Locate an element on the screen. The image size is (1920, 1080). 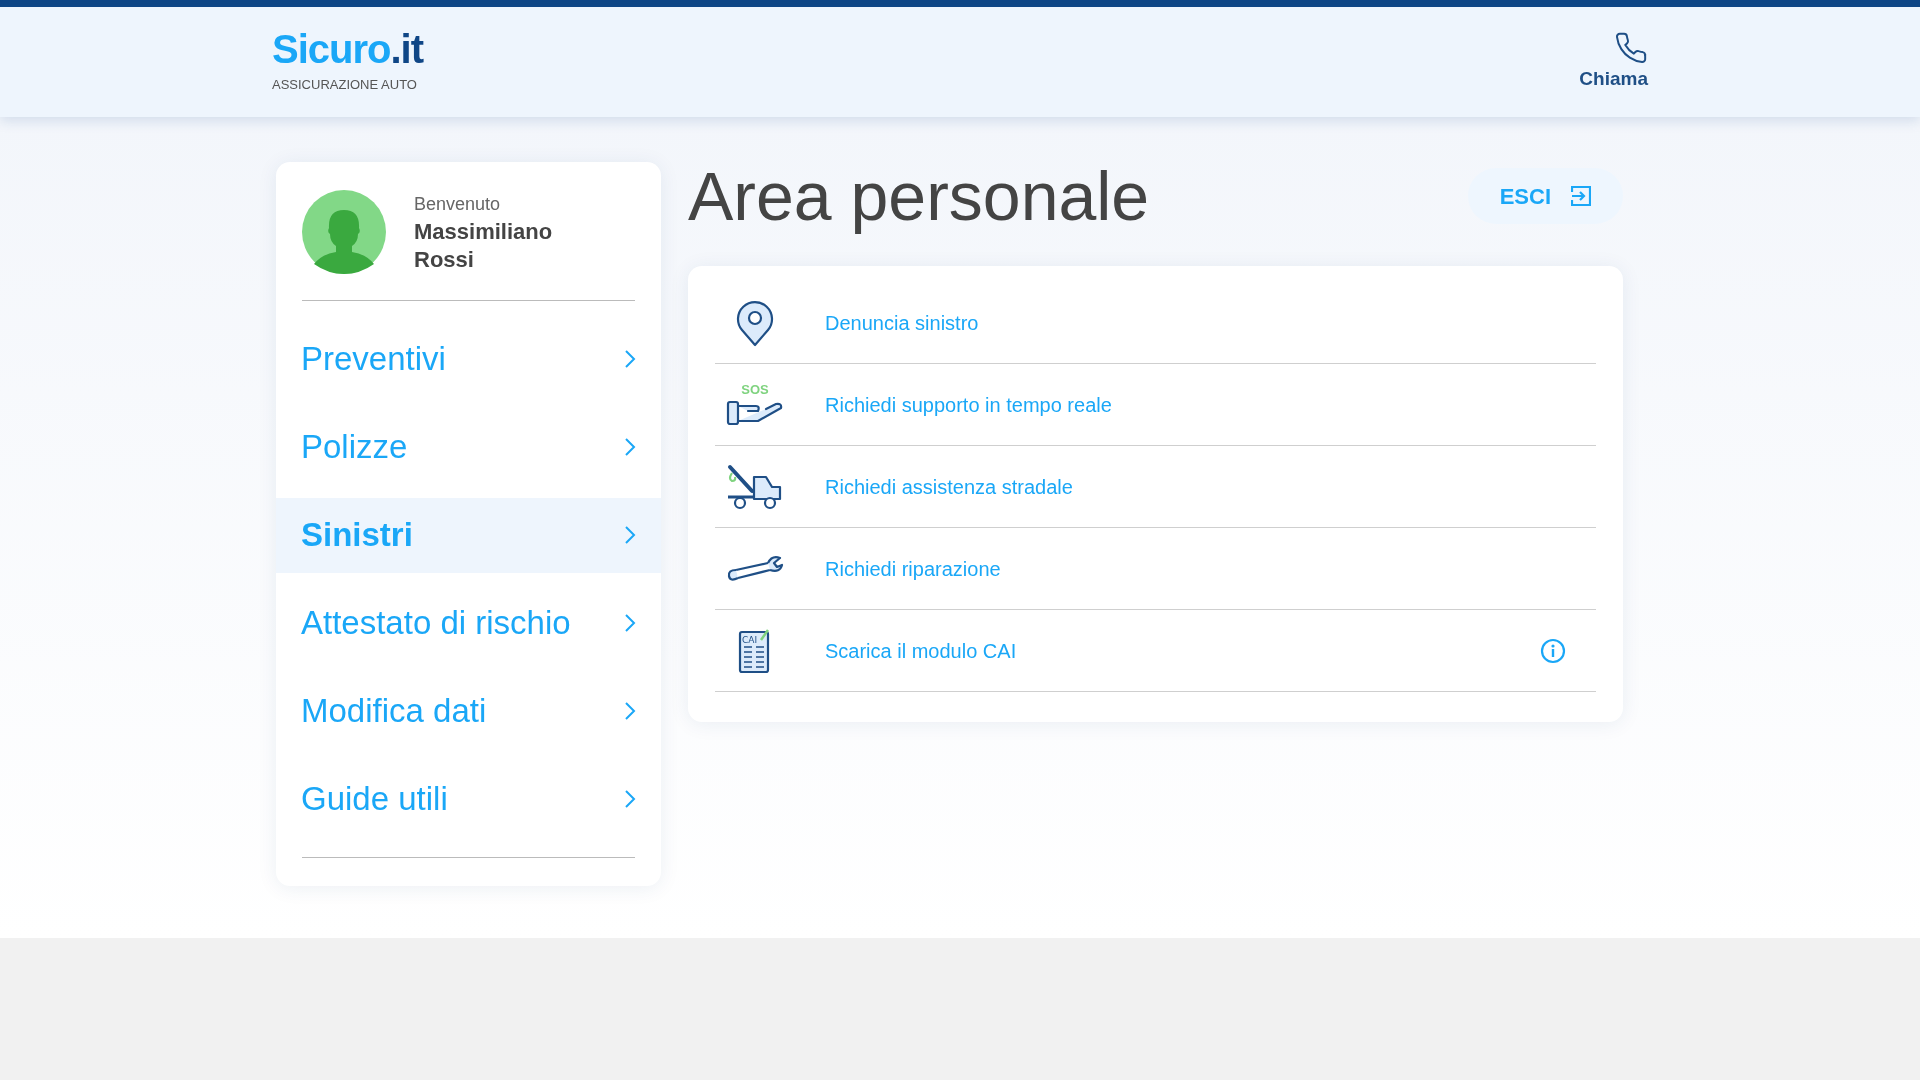
user-name: Massimiliano Rossi is located at coordinates (484, 245).